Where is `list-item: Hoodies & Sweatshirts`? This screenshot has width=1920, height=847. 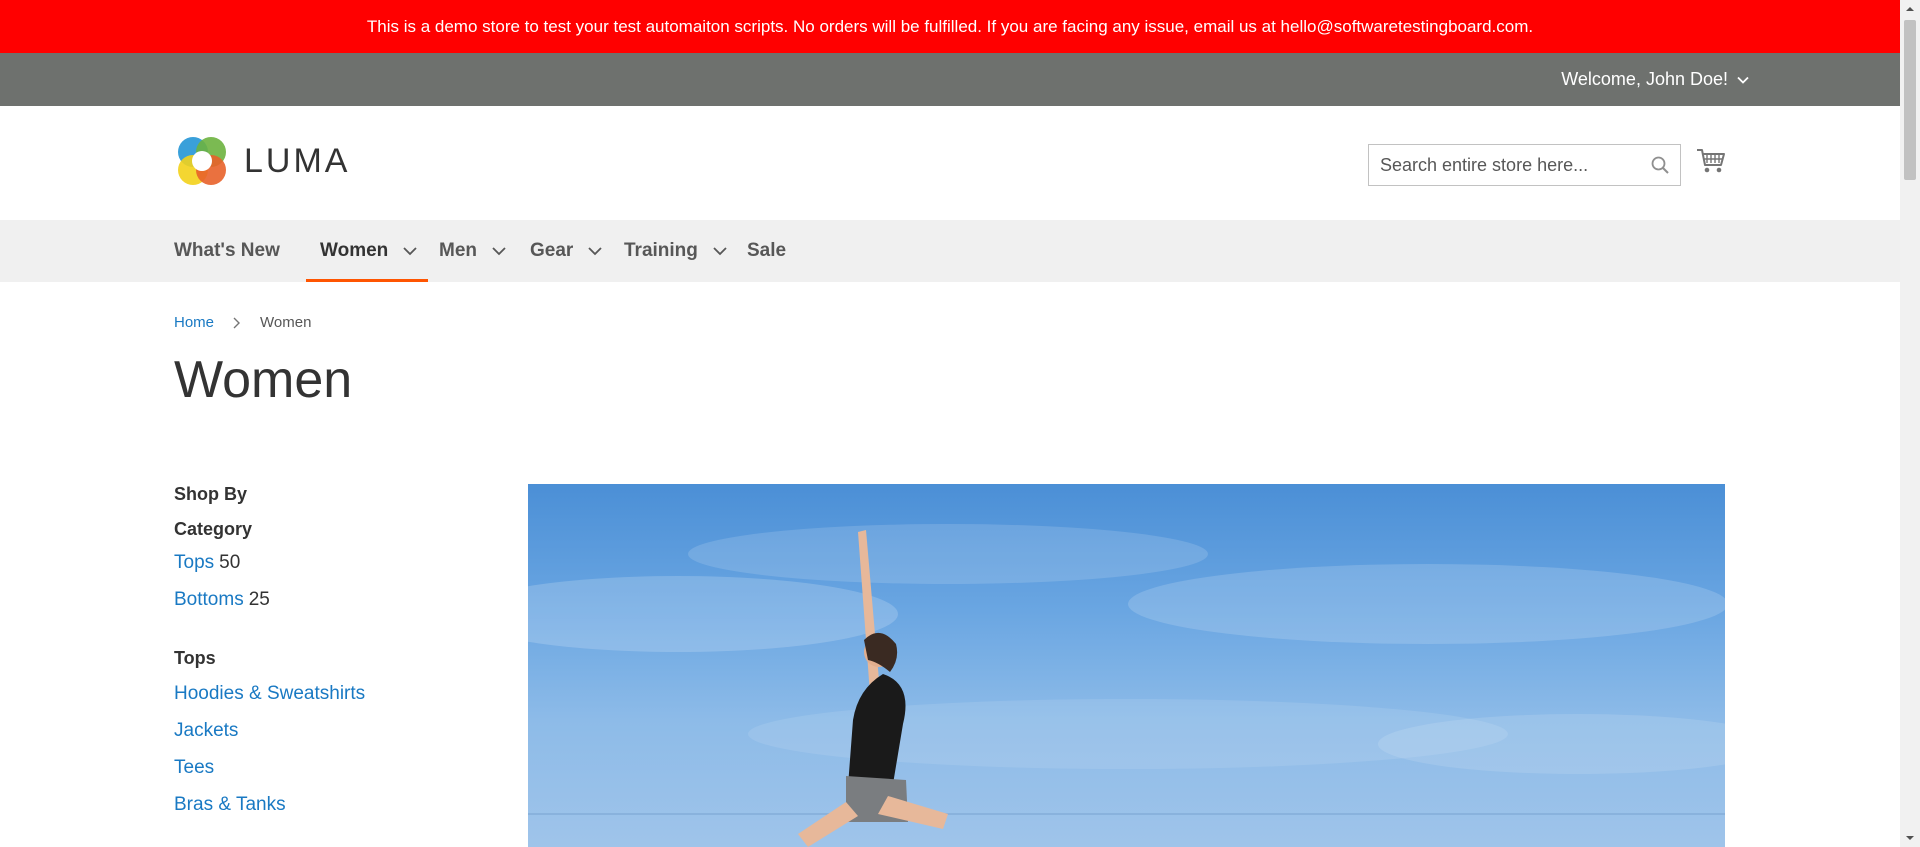
list-item: Hoodies & Sweatshirts is located at coordinates (334, 693).